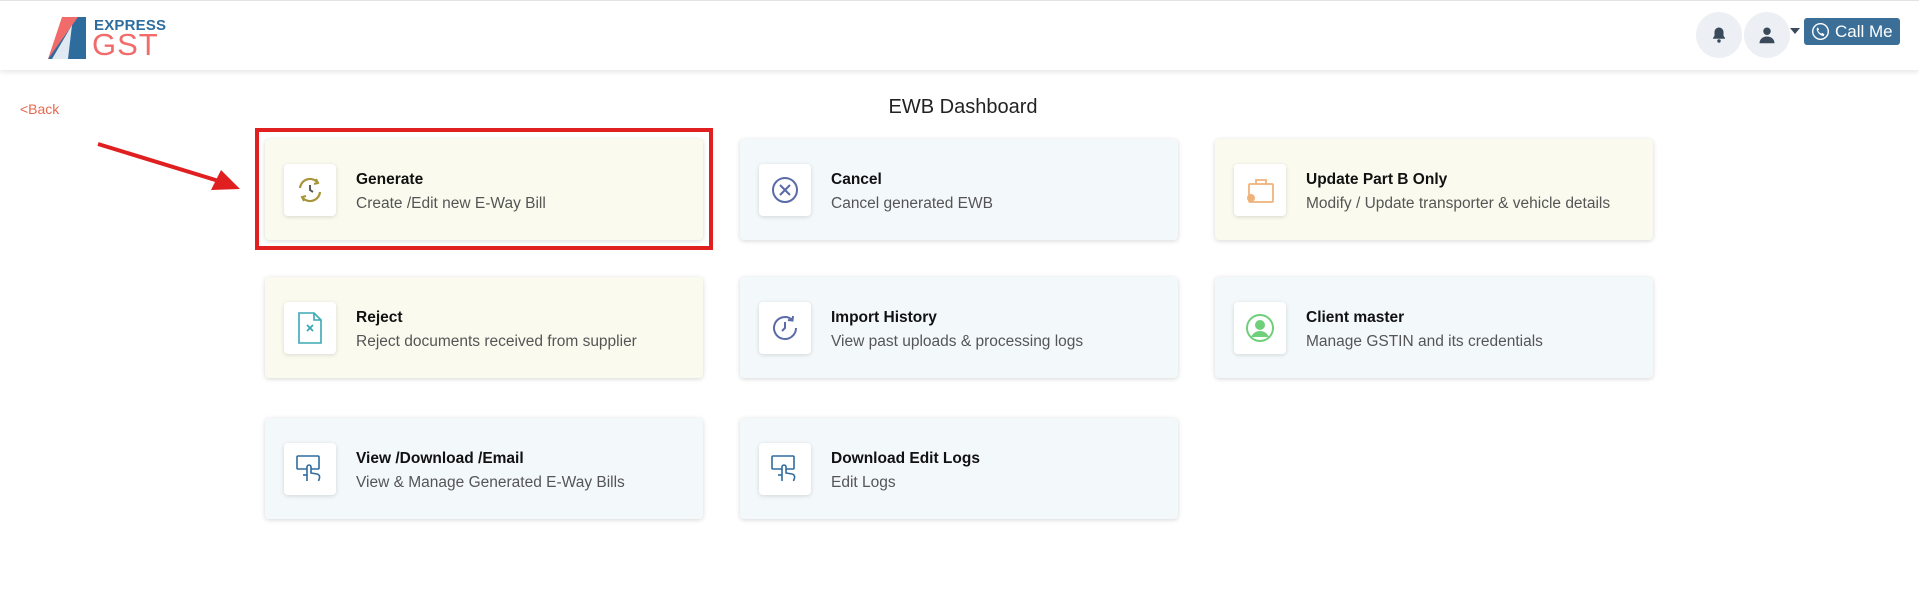 The image size is (1919, 594). I want to click on bell-icon, so click(1719, 35).